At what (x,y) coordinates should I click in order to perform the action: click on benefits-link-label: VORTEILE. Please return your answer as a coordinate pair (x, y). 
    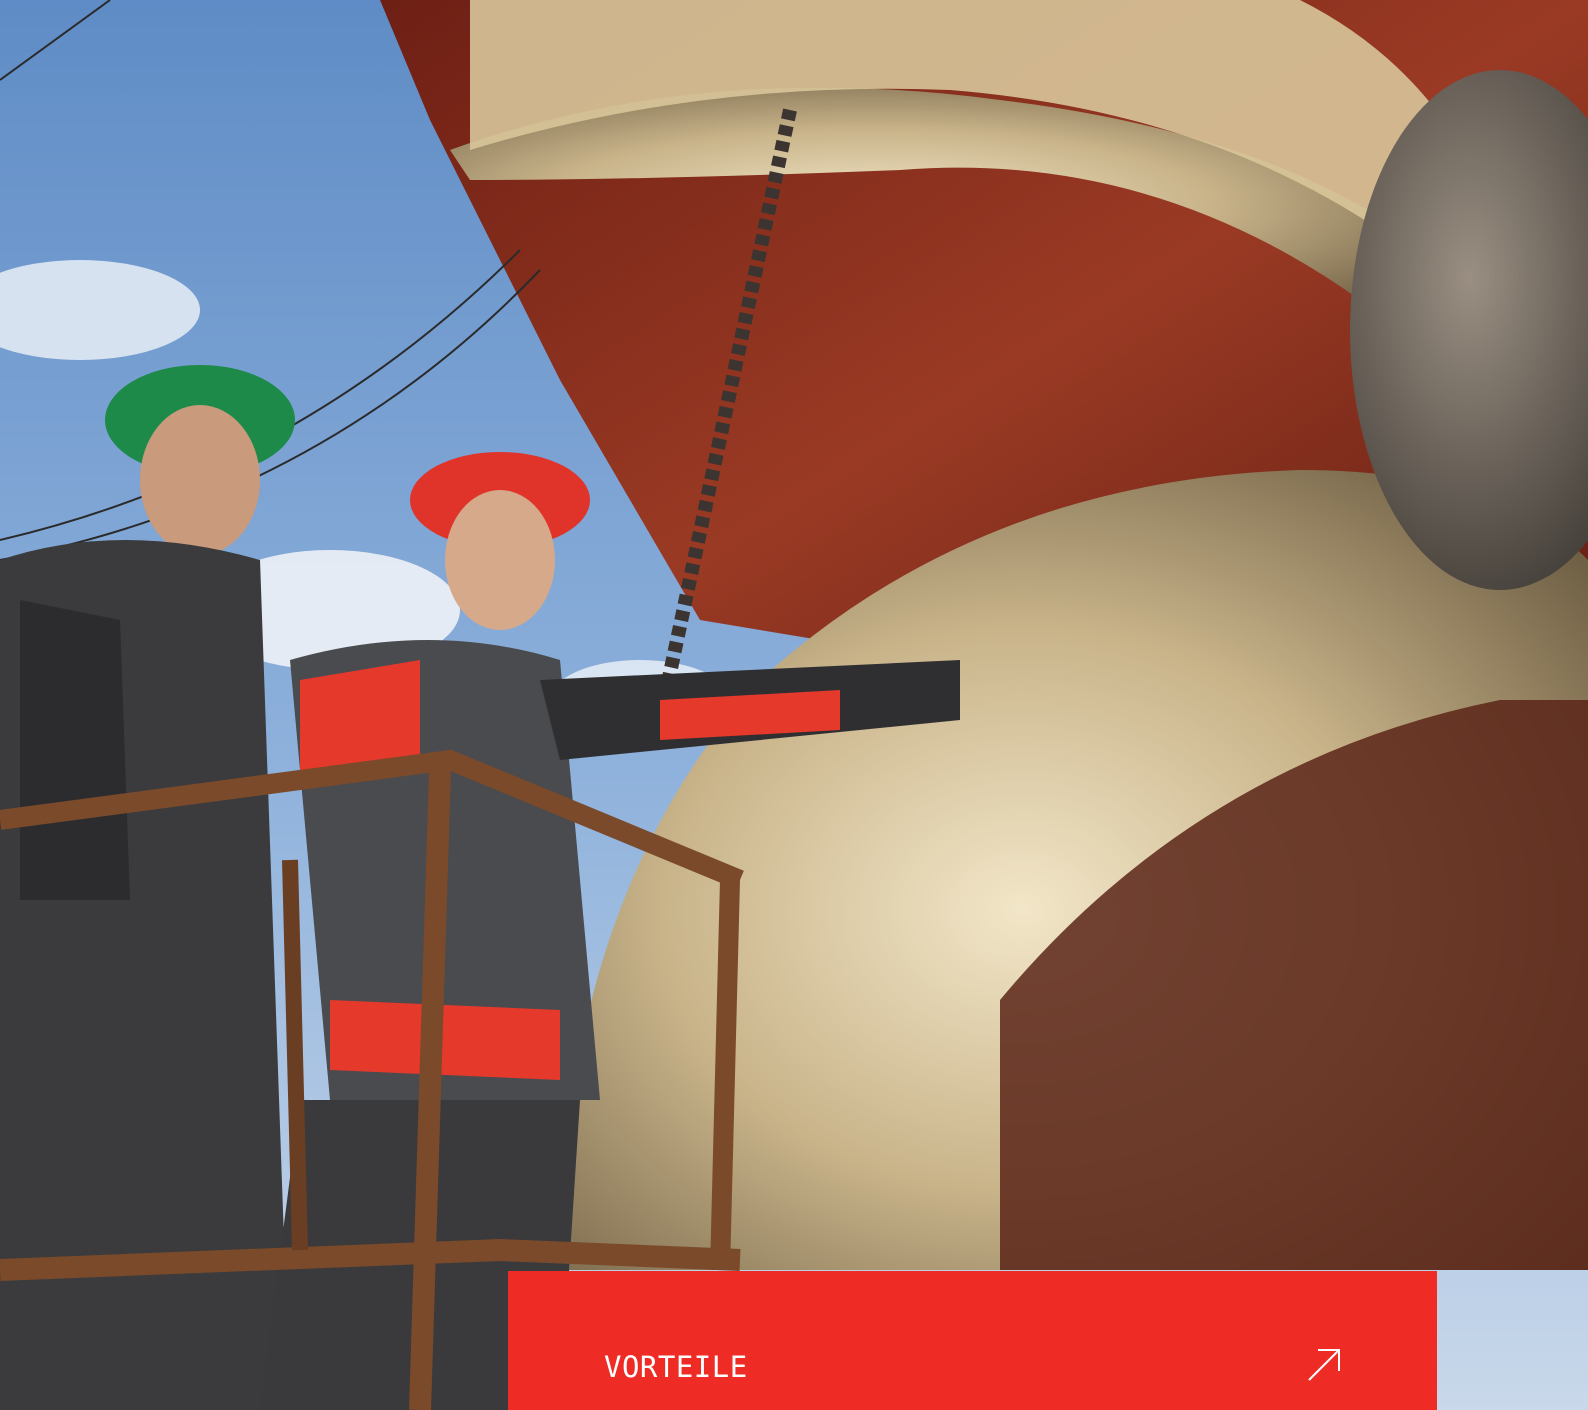
    Looking at the image, I should click on (676, 1367).